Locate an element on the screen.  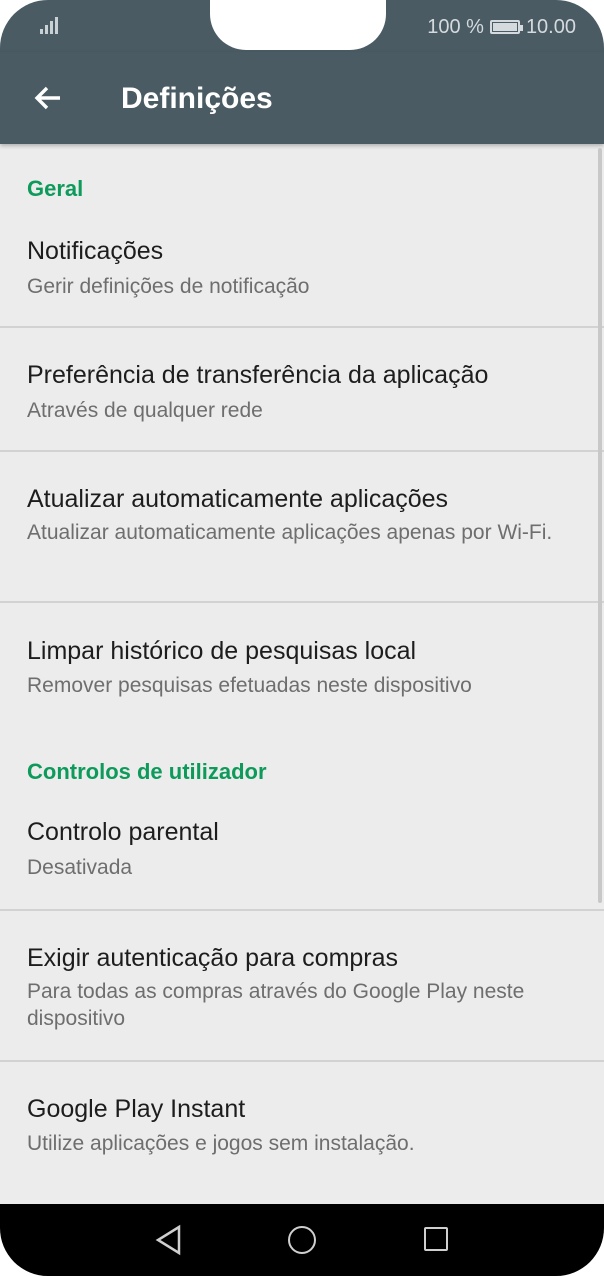
battery-percent: 100 % is located at coordinates (455, 26).